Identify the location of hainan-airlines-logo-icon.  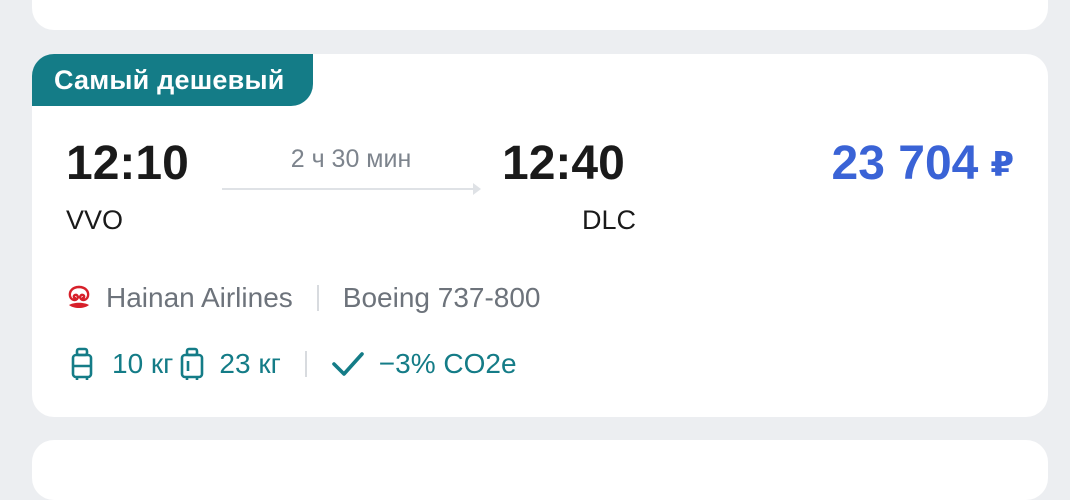
(79, 296).